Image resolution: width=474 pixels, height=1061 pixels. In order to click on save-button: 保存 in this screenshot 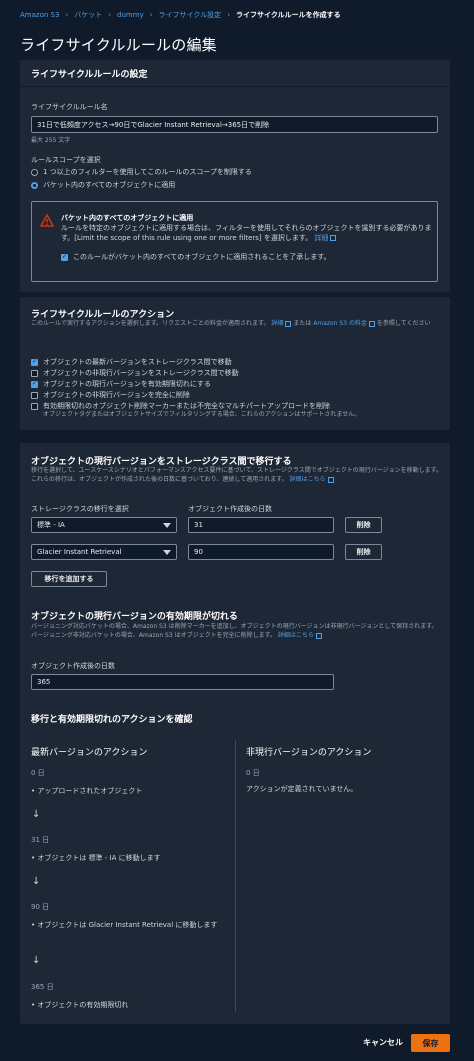, I will do `click(430, 1043)`.